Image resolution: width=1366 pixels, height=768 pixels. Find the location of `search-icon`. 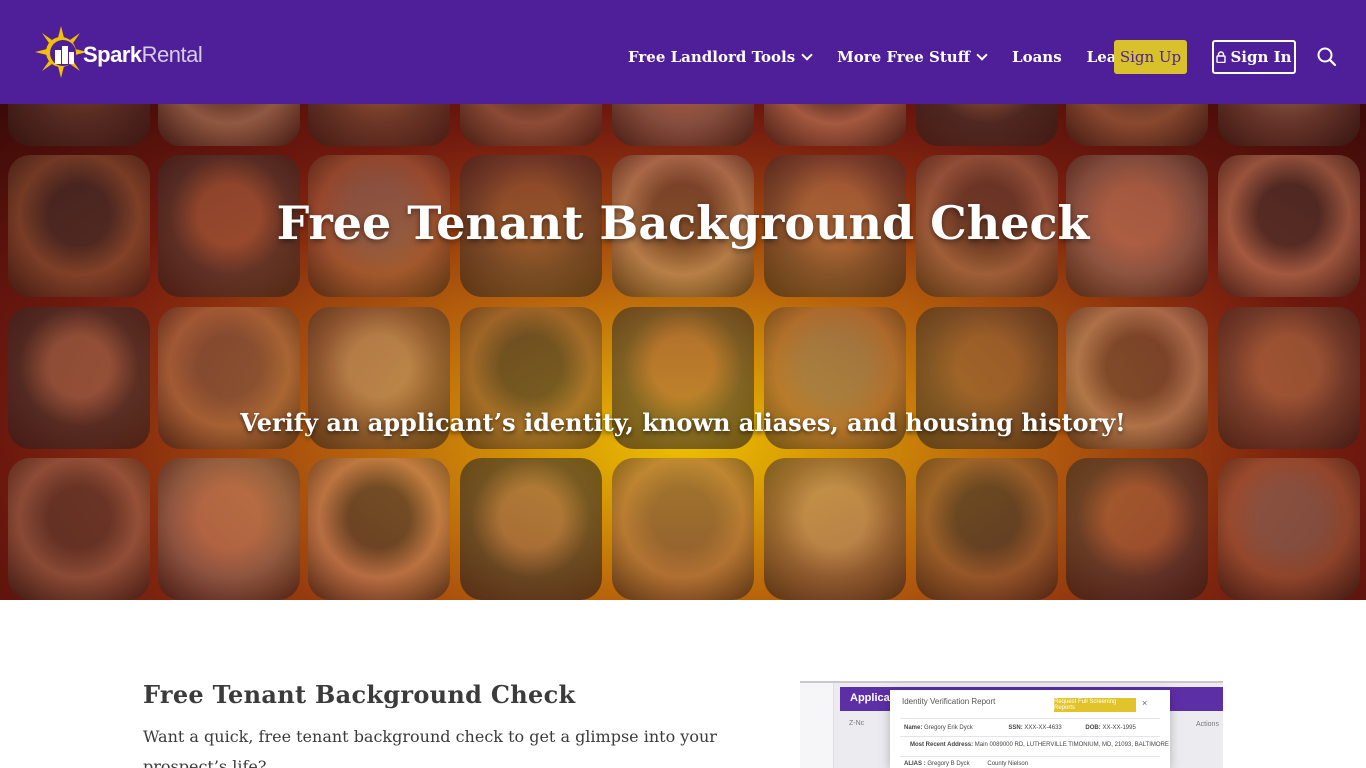

search-icon is located at coordinates (1327, 57).